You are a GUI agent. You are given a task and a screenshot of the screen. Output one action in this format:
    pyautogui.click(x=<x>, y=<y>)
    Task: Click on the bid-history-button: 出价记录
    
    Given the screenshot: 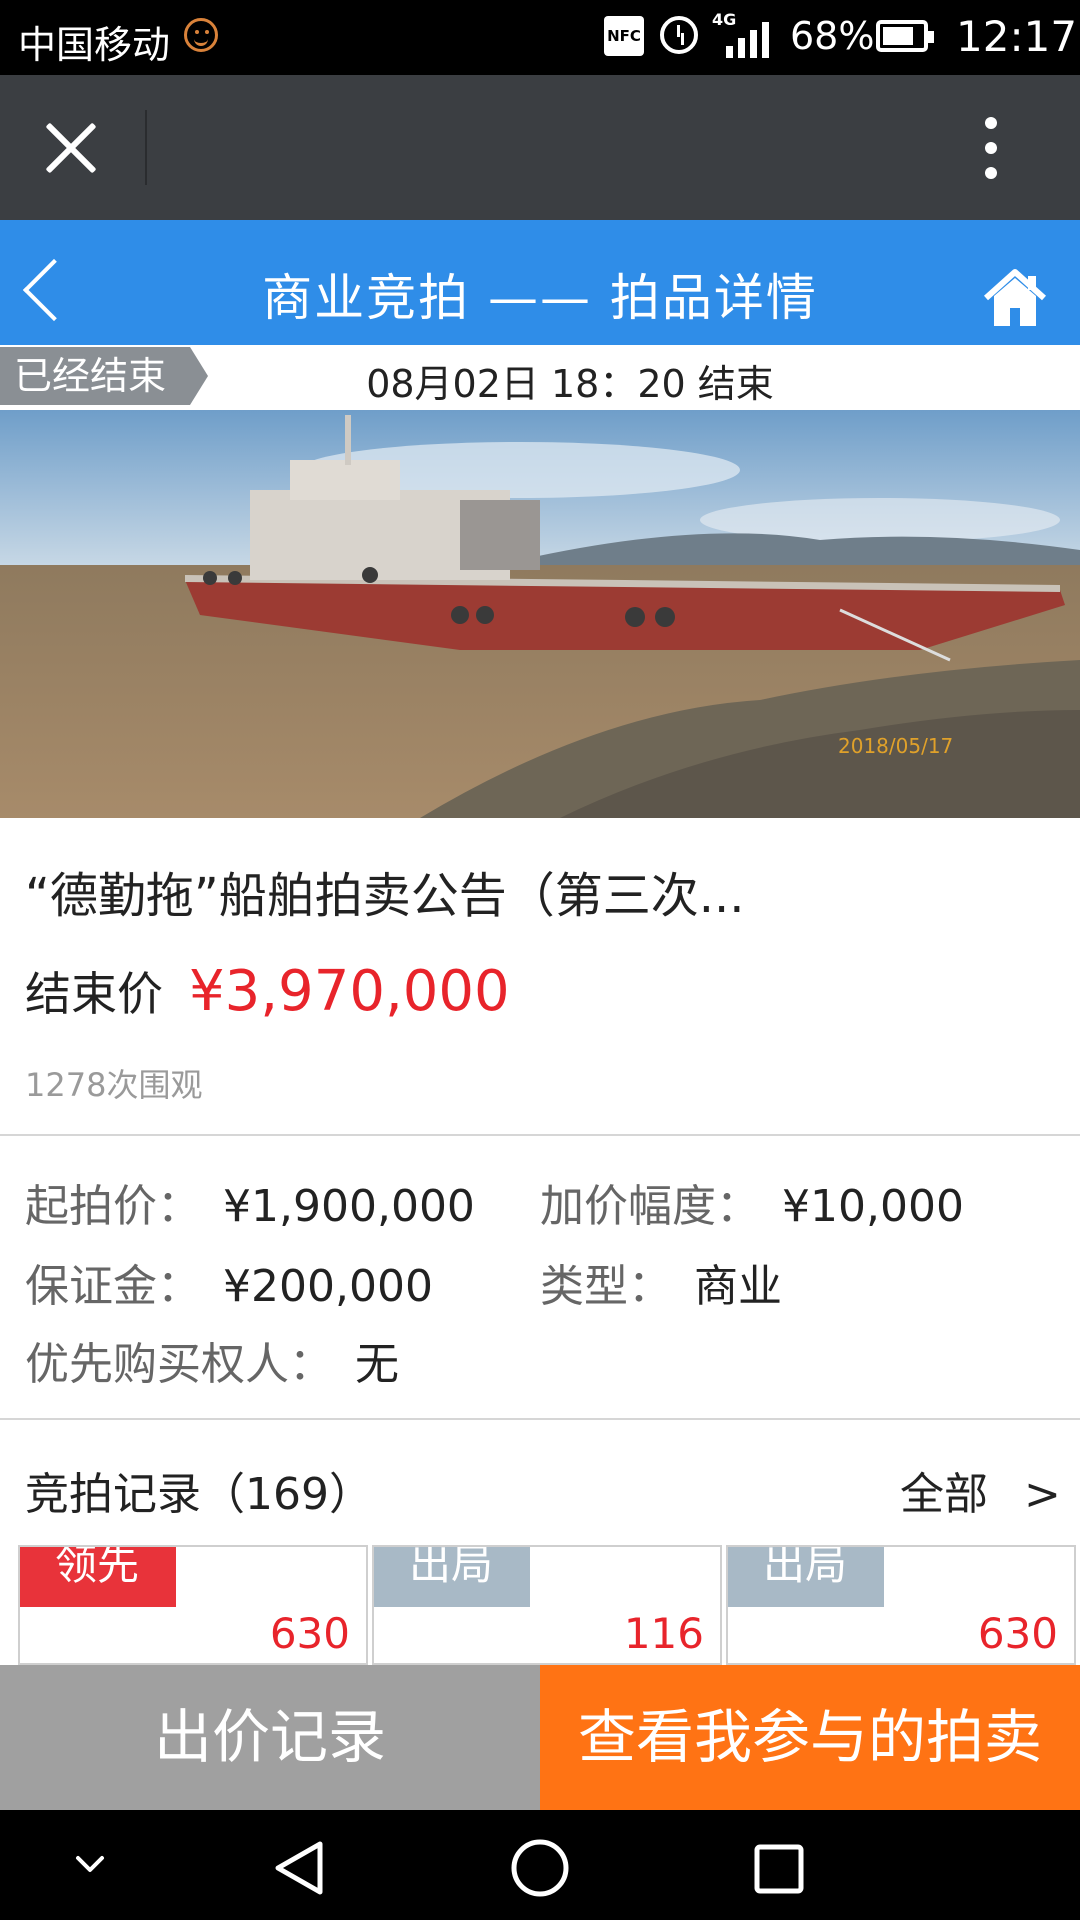 What is the action you would take?
    pyautogui.click(x=270, y=1737)
    